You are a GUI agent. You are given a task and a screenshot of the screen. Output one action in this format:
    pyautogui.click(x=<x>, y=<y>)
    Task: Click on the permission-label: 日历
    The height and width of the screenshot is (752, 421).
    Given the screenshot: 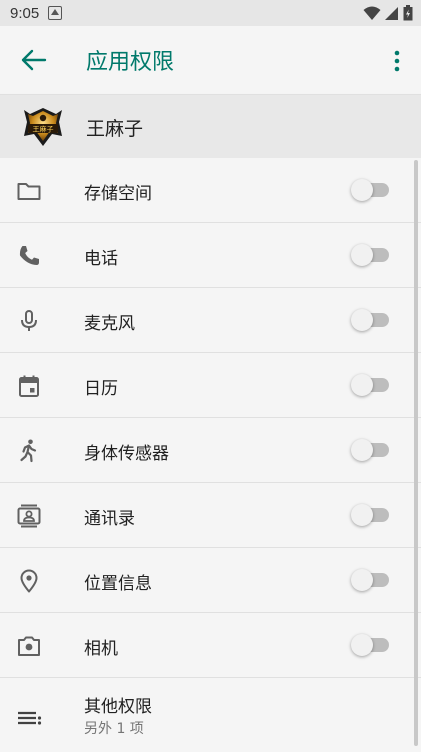 What is the action you would take?
    pyautogui.click(x=101, y=389)
    